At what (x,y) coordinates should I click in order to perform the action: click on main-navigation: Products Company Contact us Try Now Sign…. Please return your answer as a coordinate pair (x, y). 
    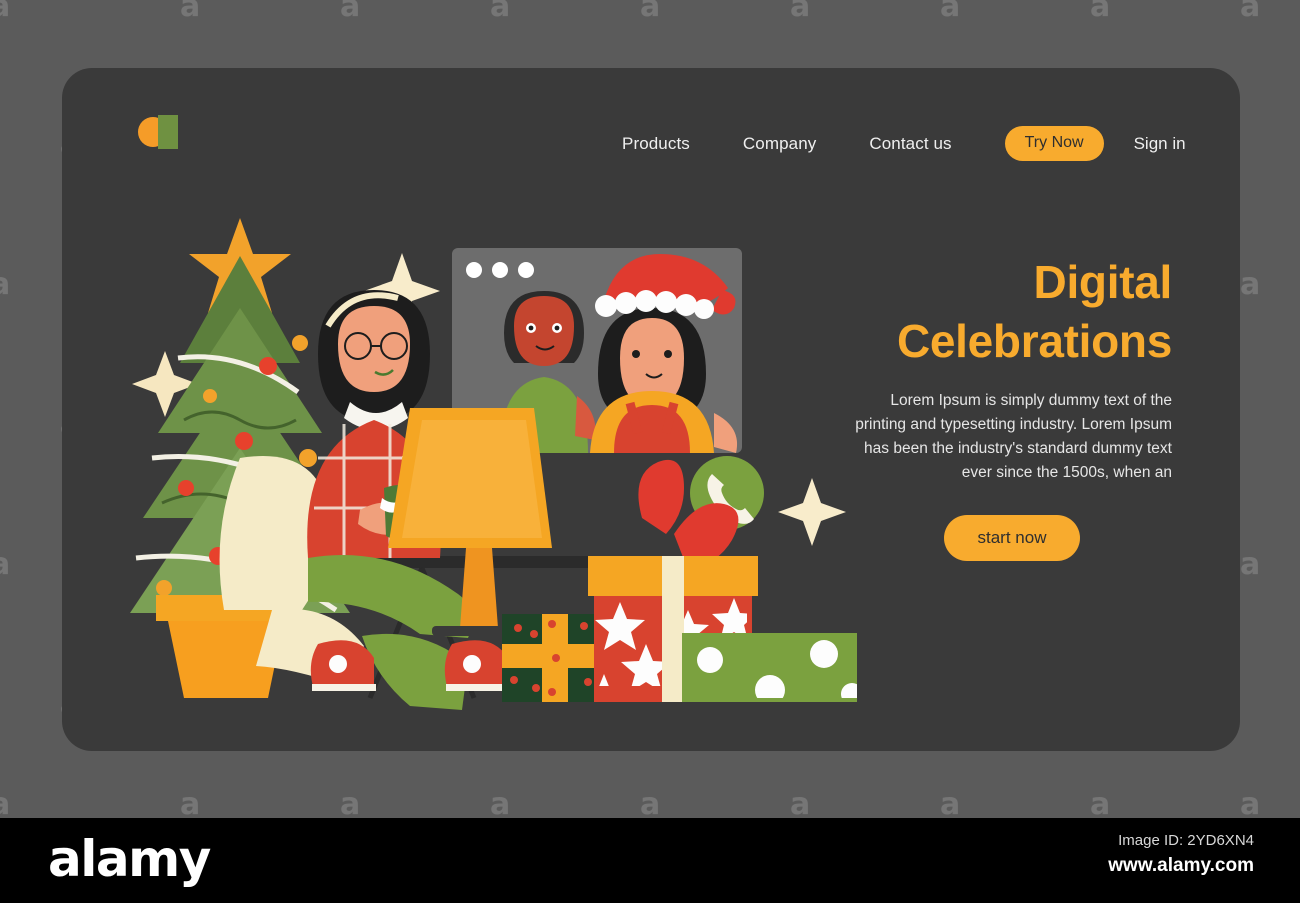
    Looking at the image, I should click on (904, 143).